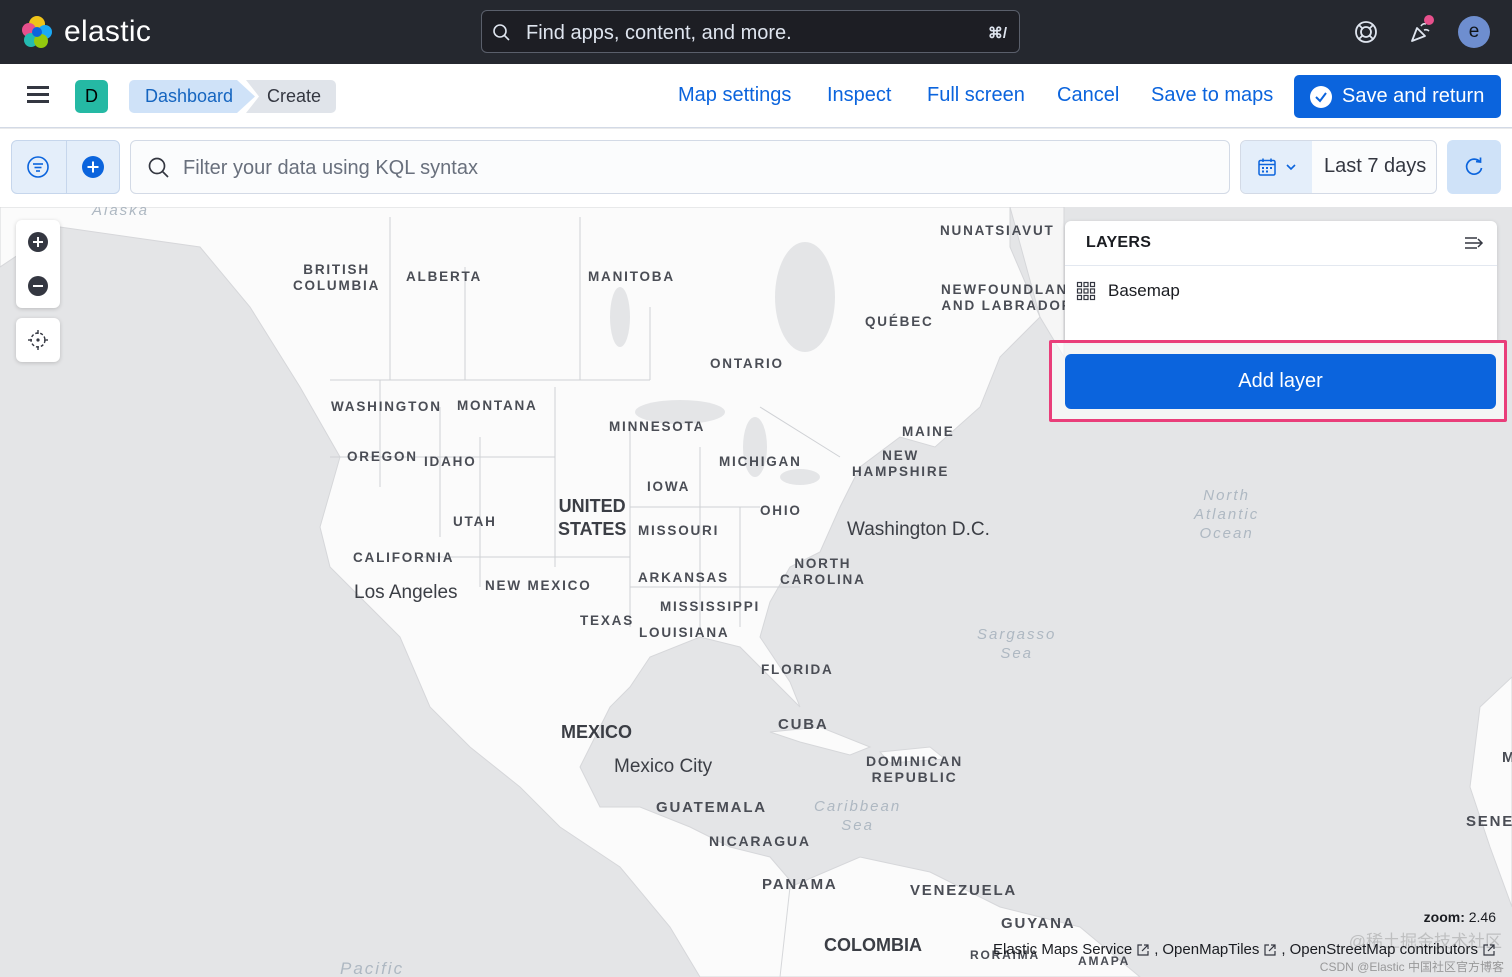  I want to click on breadcrumb-create: Create, so click(291, 96).